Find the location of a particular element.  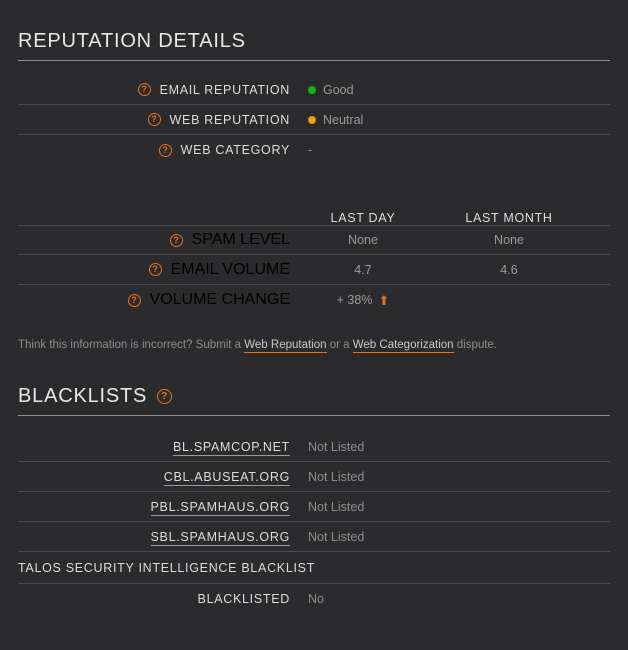

label-cell: ? VOLUME CHANGE is located at coordinates (154, 300).